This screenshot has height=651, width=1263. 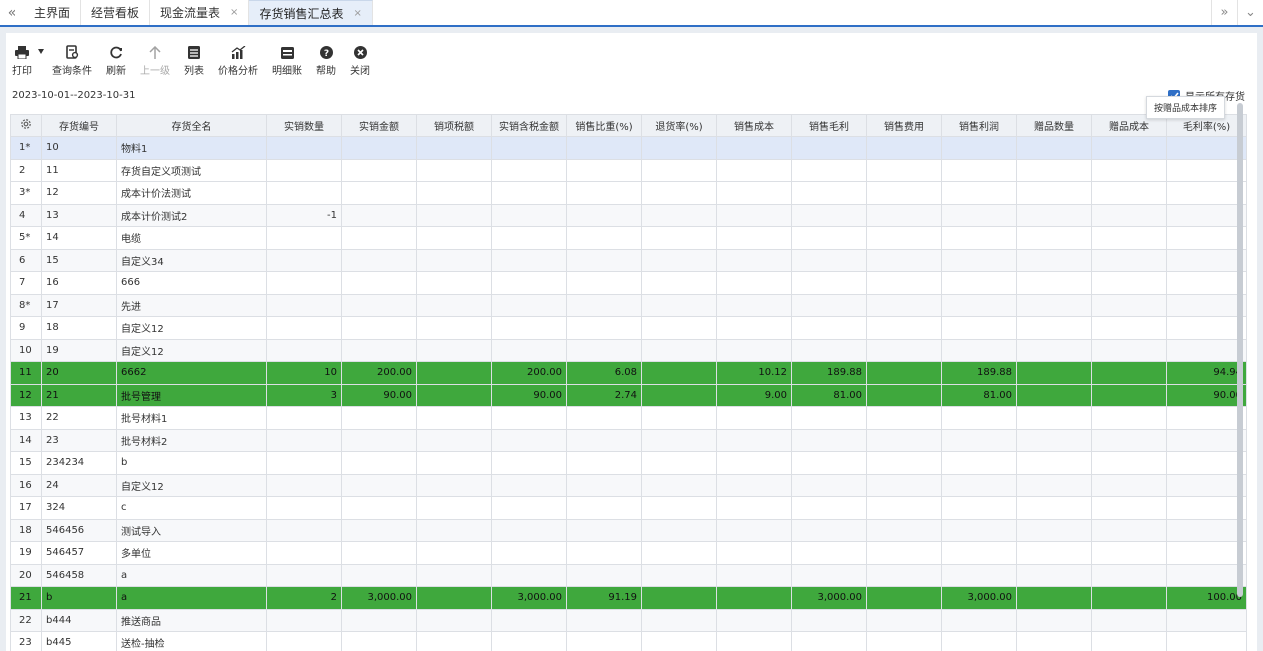 What do you see at coordinates (304, 440) in the screenshot?
I see `cell-qty` at bounding box center [304, 440].